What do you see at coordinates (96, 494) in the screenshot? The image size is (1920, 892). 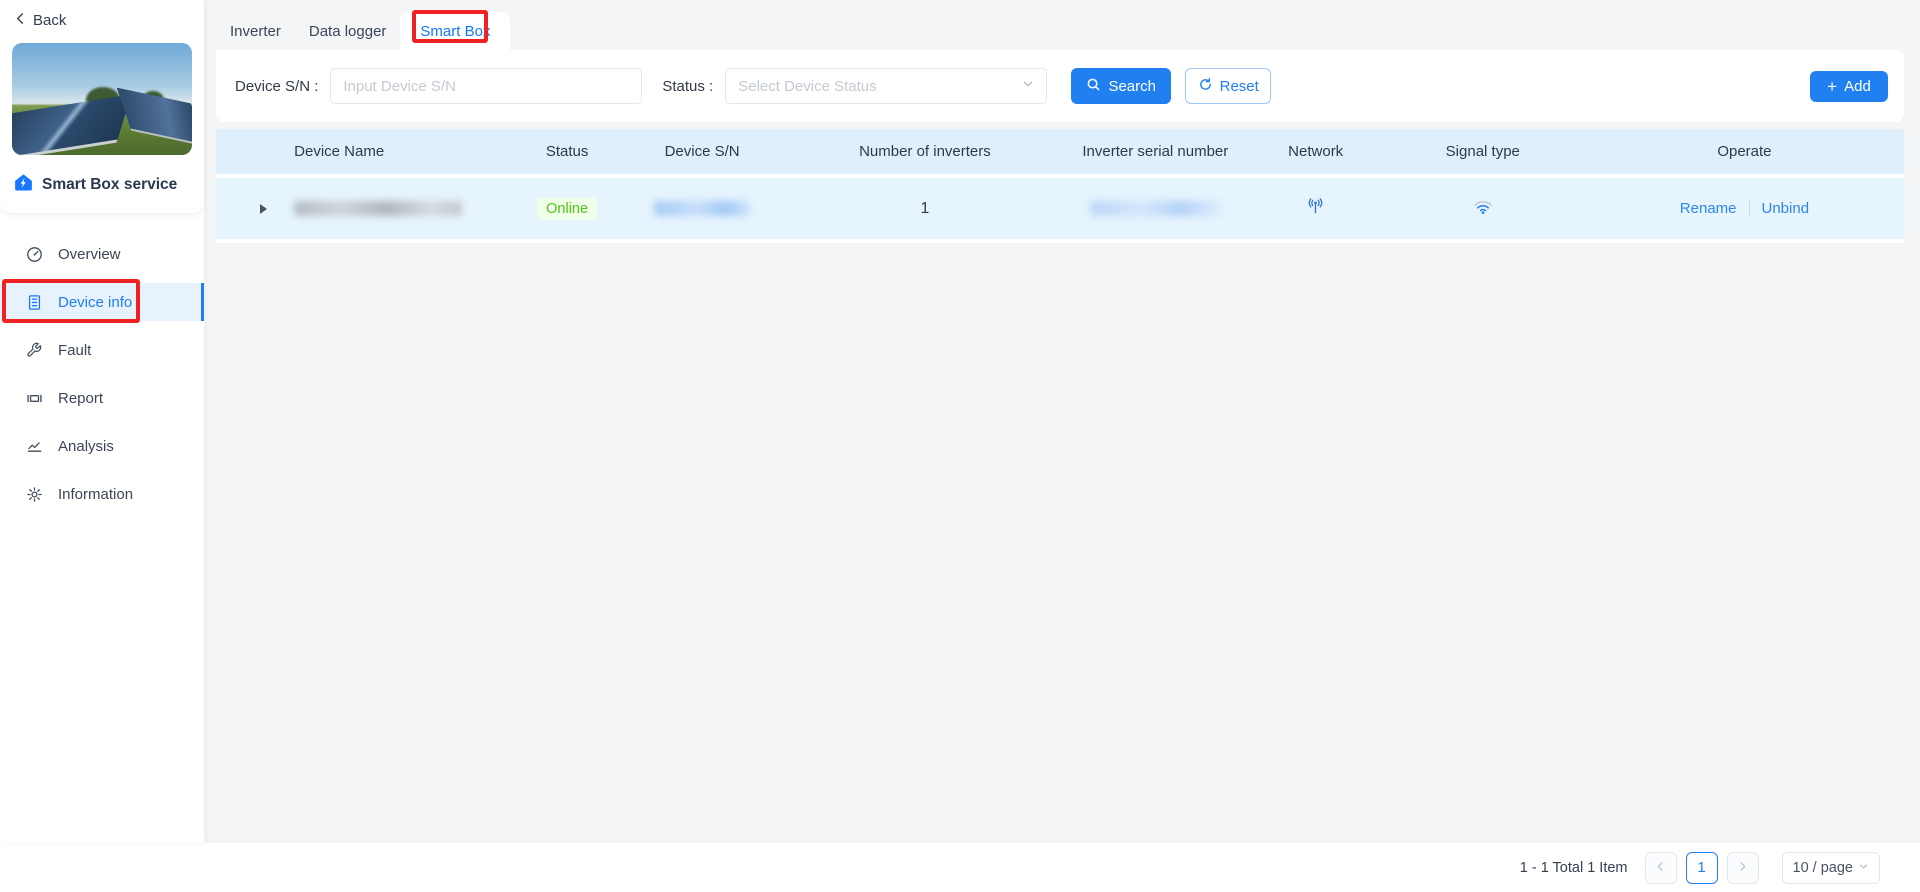 I see `sidebar-item-label: Information` at bounding box center [96, 494].